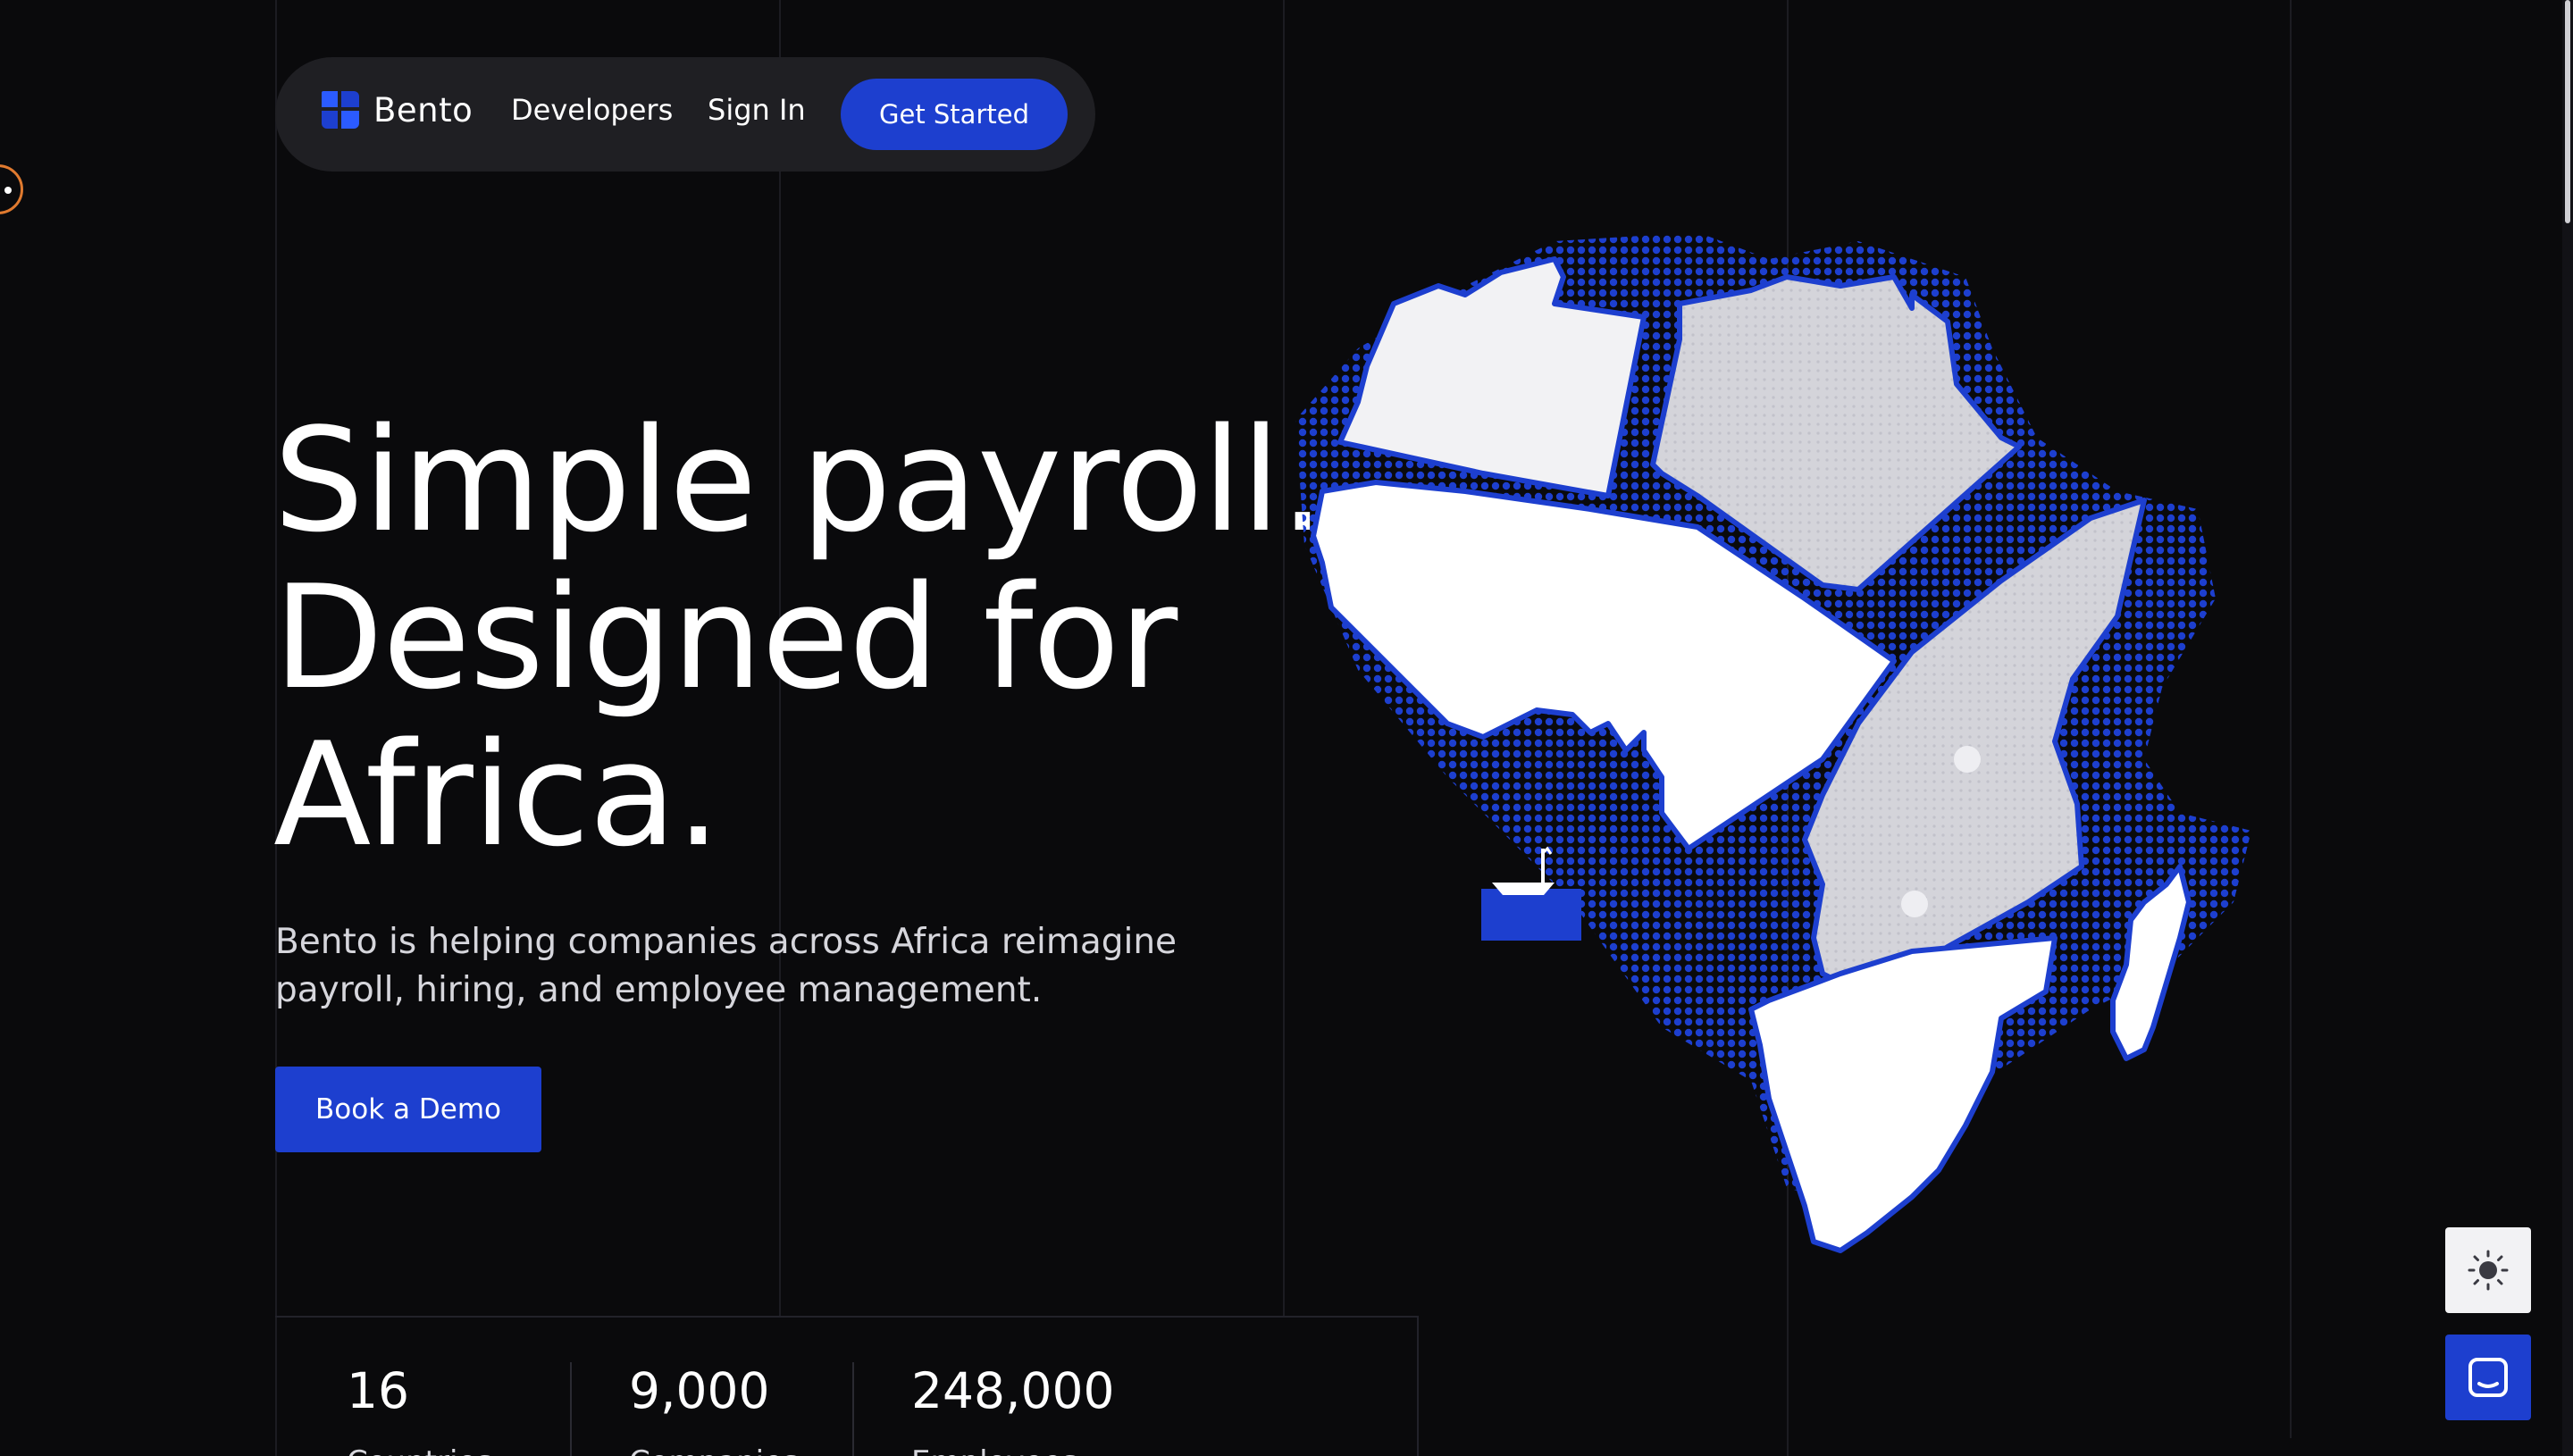 This screenshot has height=1456, width=2573. I want to click on sun-icon, so click(2488, 1270).